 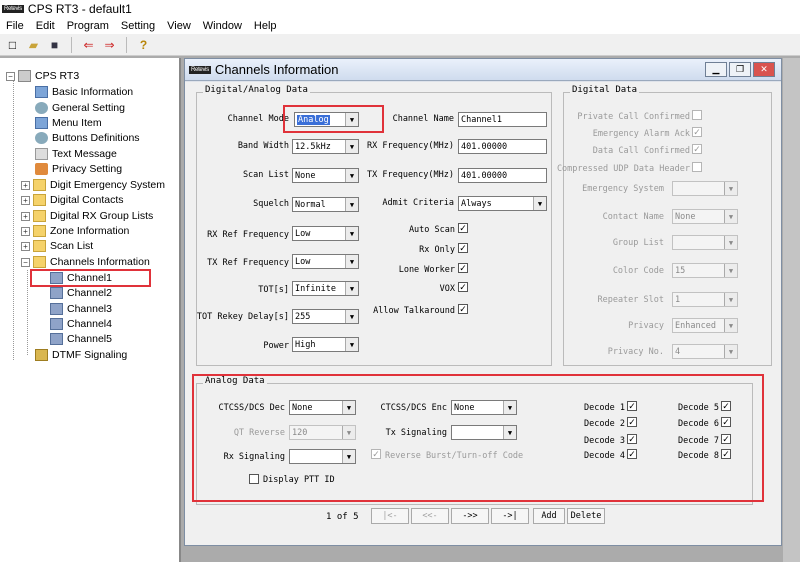 I want to click on tree-item-label: Zone Information, so click(x=90, y=231).